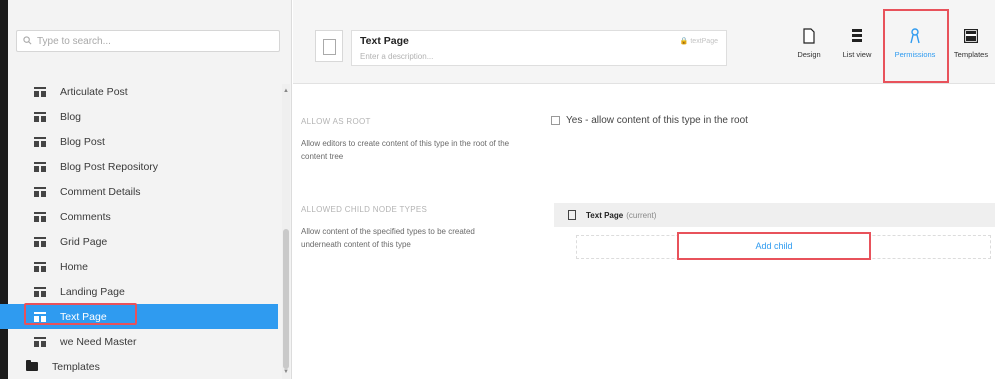  Describe the element at coordinates (100, 191) in the screenshot. I see `tree-item-label: Comment Details` at that location.